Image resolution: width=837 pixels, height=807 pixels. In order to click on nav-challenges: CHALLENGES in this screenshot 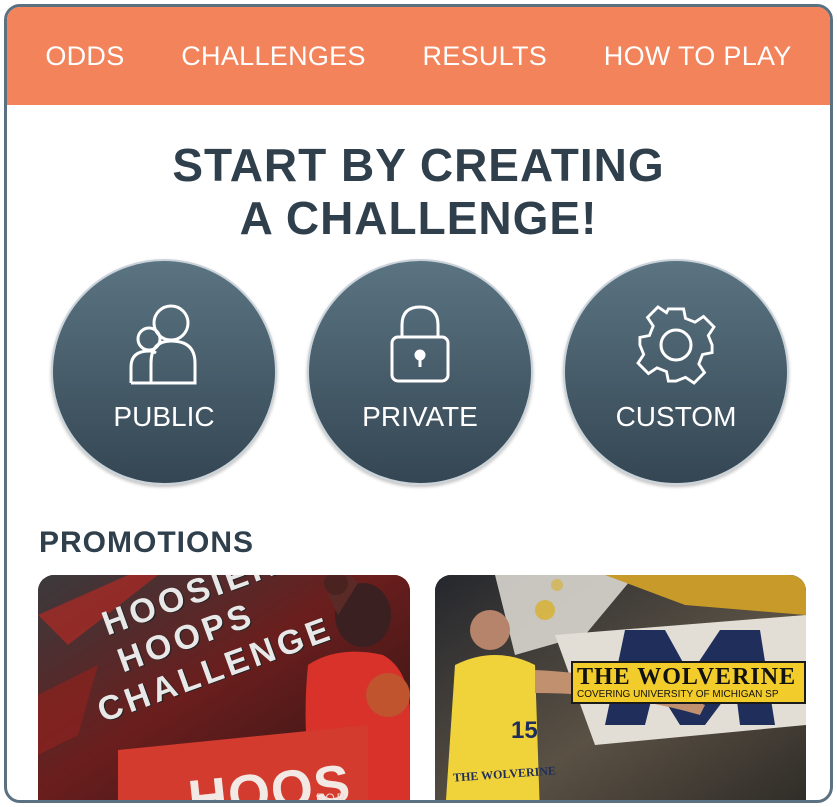, I will do `click(273, 56)`.